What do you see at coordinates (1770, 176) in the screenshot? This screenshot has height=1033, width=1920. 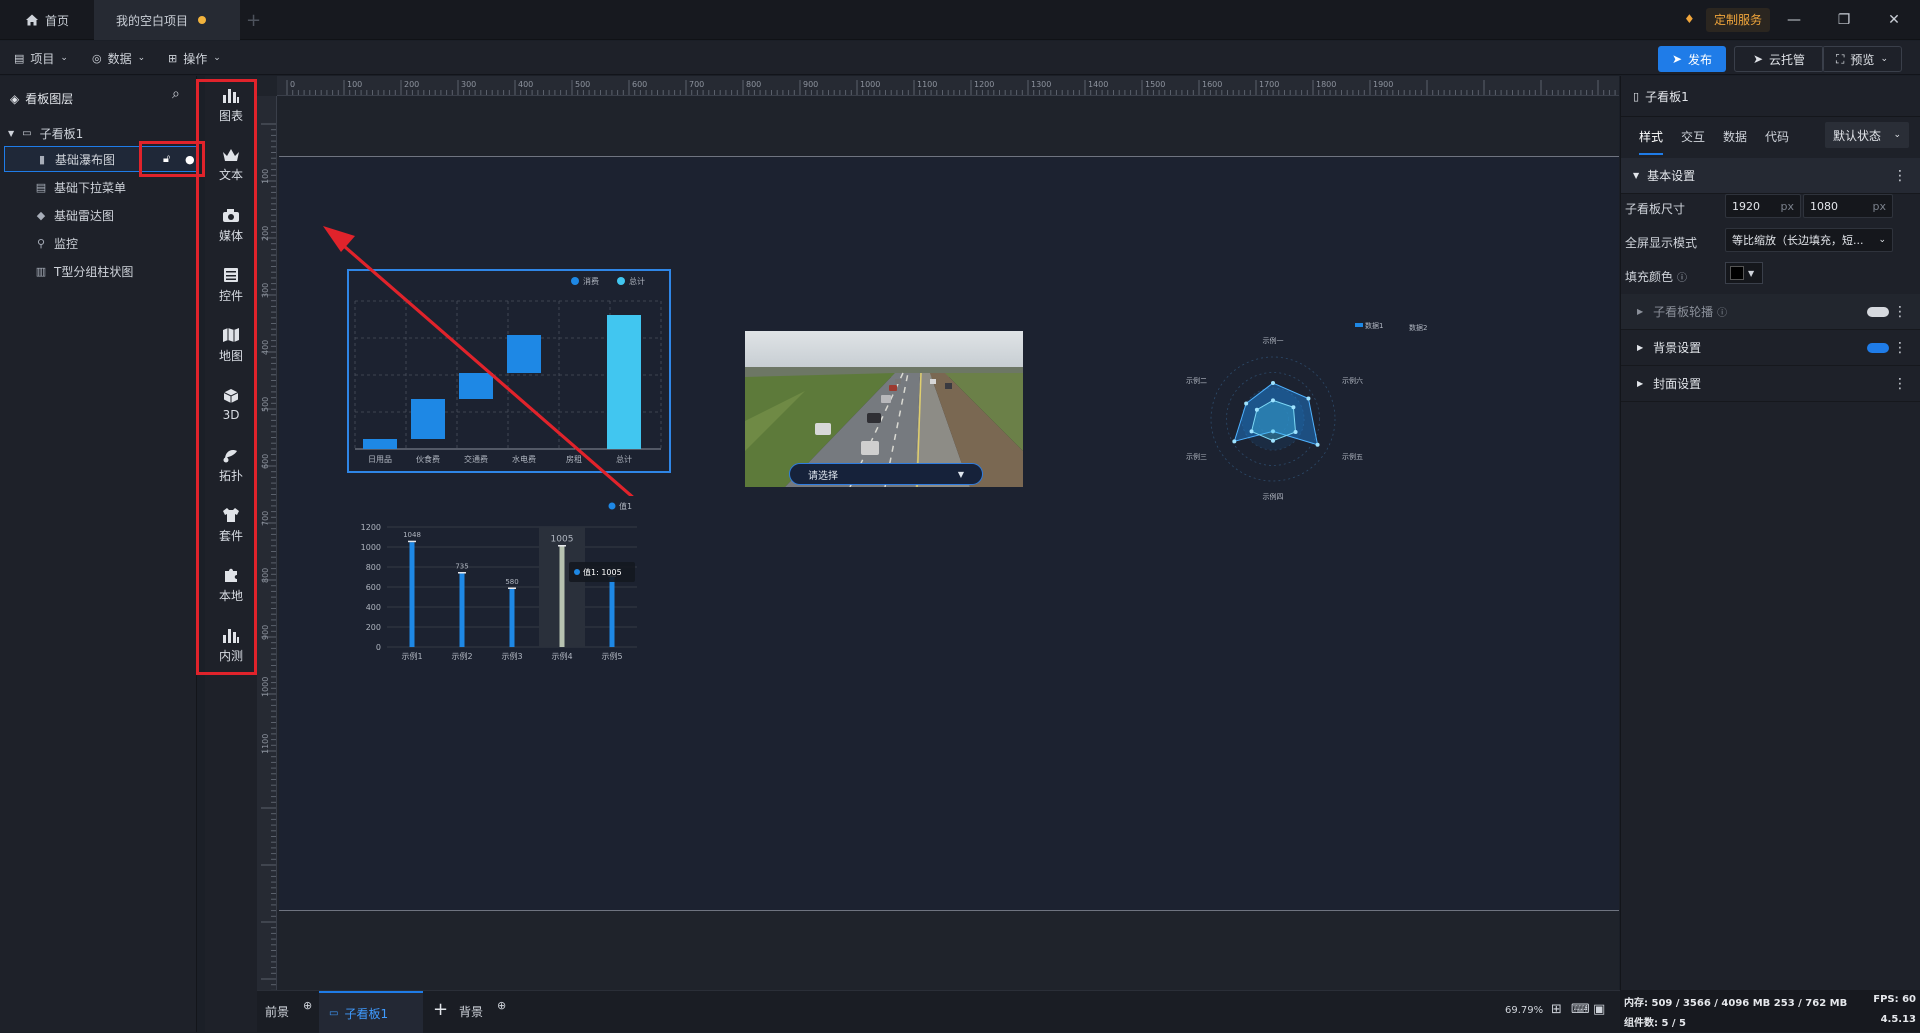 I see `section-basic: ▼ 基本设置 ⋮` at bounding box center [1770, 176].